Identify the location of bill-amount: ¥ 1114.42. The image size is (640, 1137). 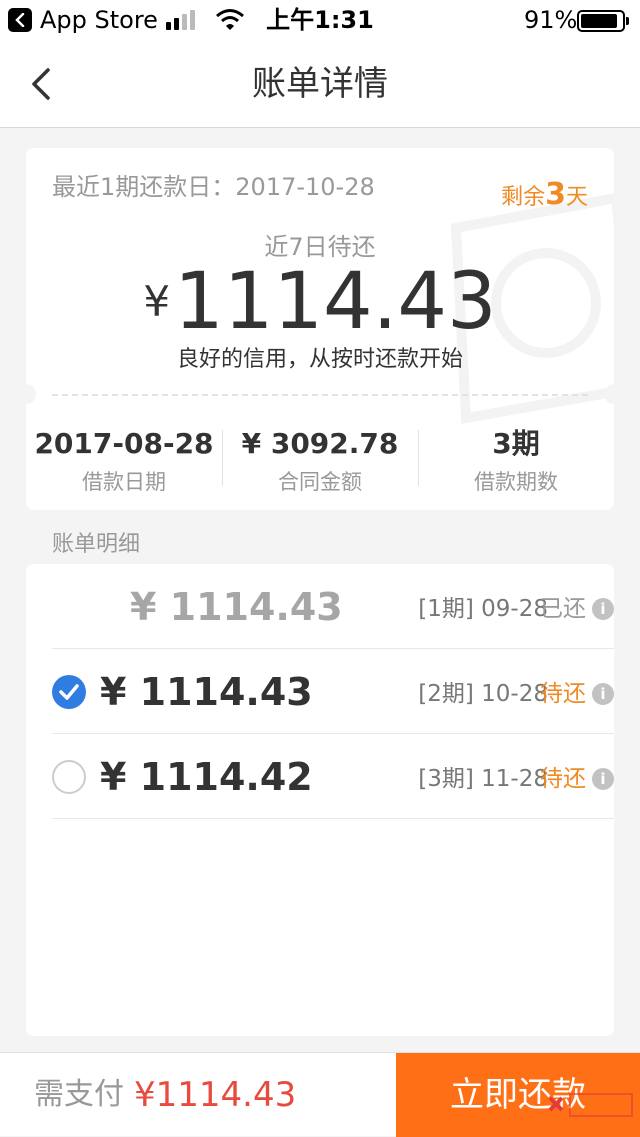
(206, 777).